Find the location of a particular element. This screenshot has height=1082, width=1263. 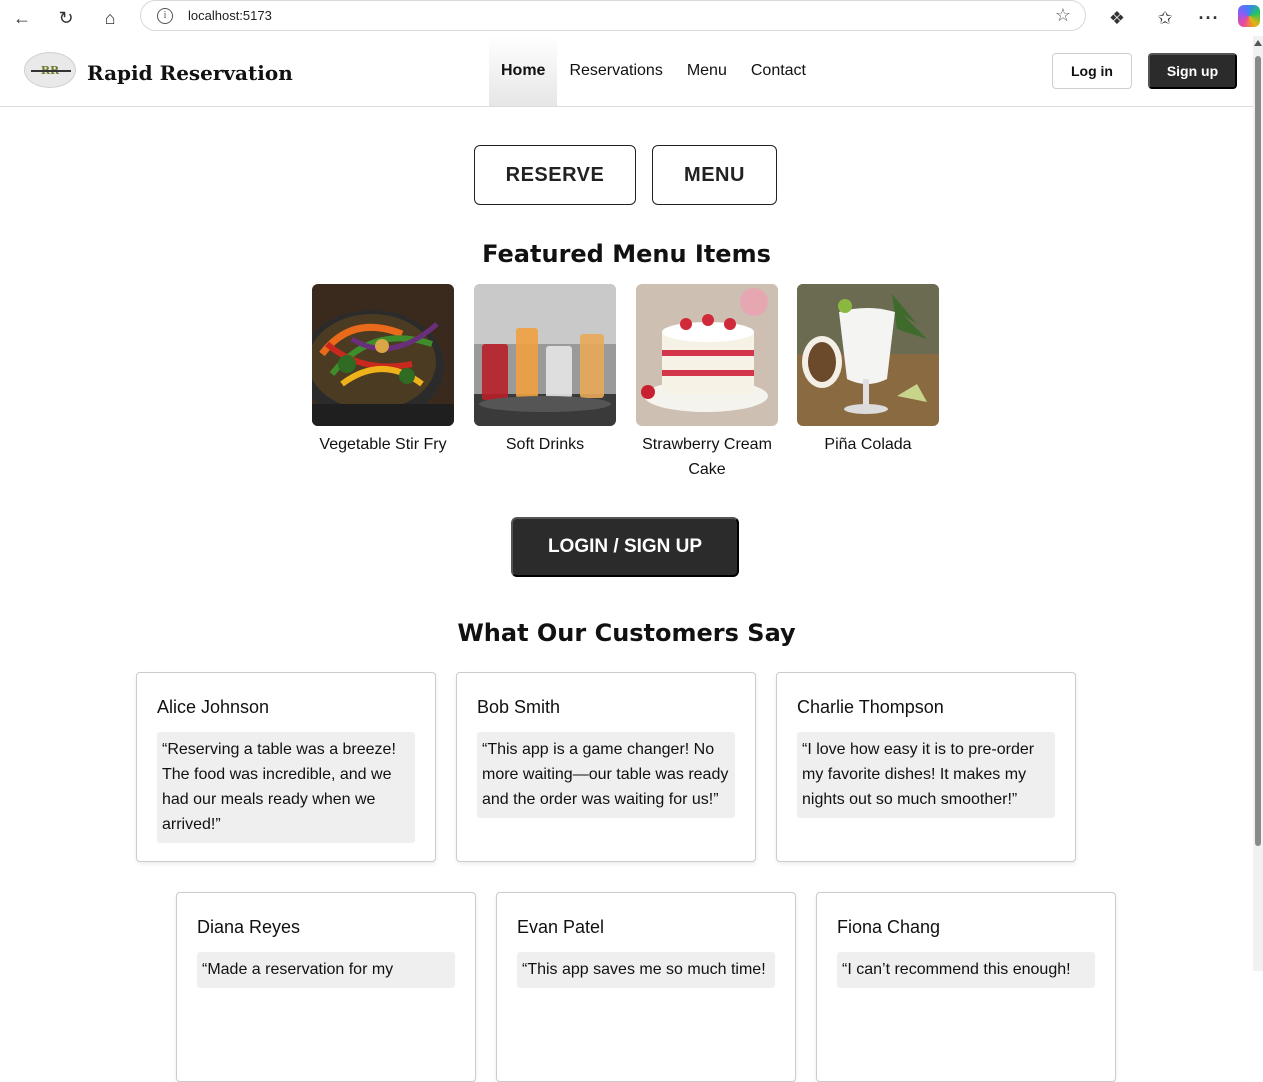

page-scrollbar is located at coordinates (1258, 503).